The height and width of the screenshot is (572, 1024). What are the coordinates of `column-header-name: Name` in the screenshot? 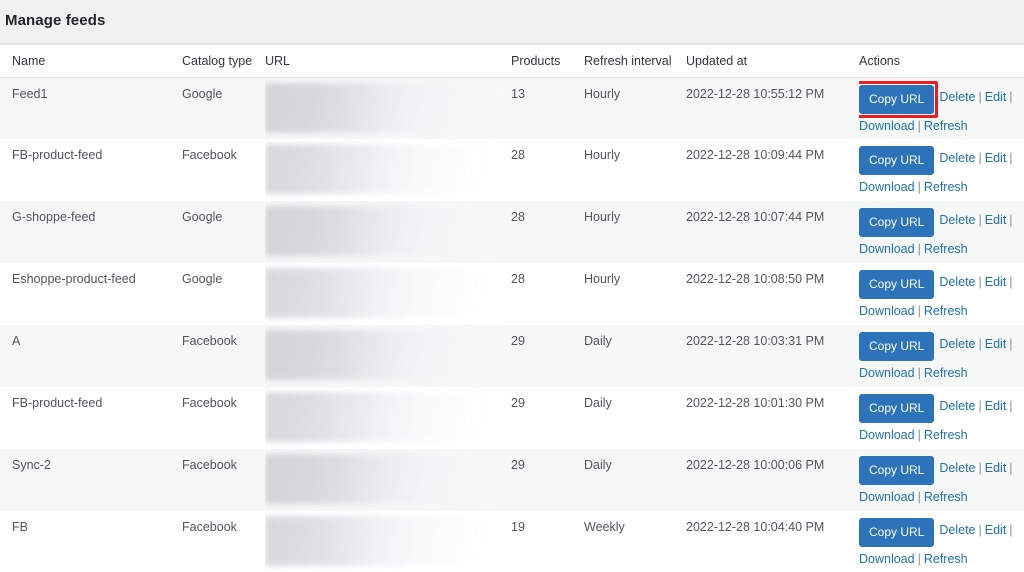 It's located at (91, 62).